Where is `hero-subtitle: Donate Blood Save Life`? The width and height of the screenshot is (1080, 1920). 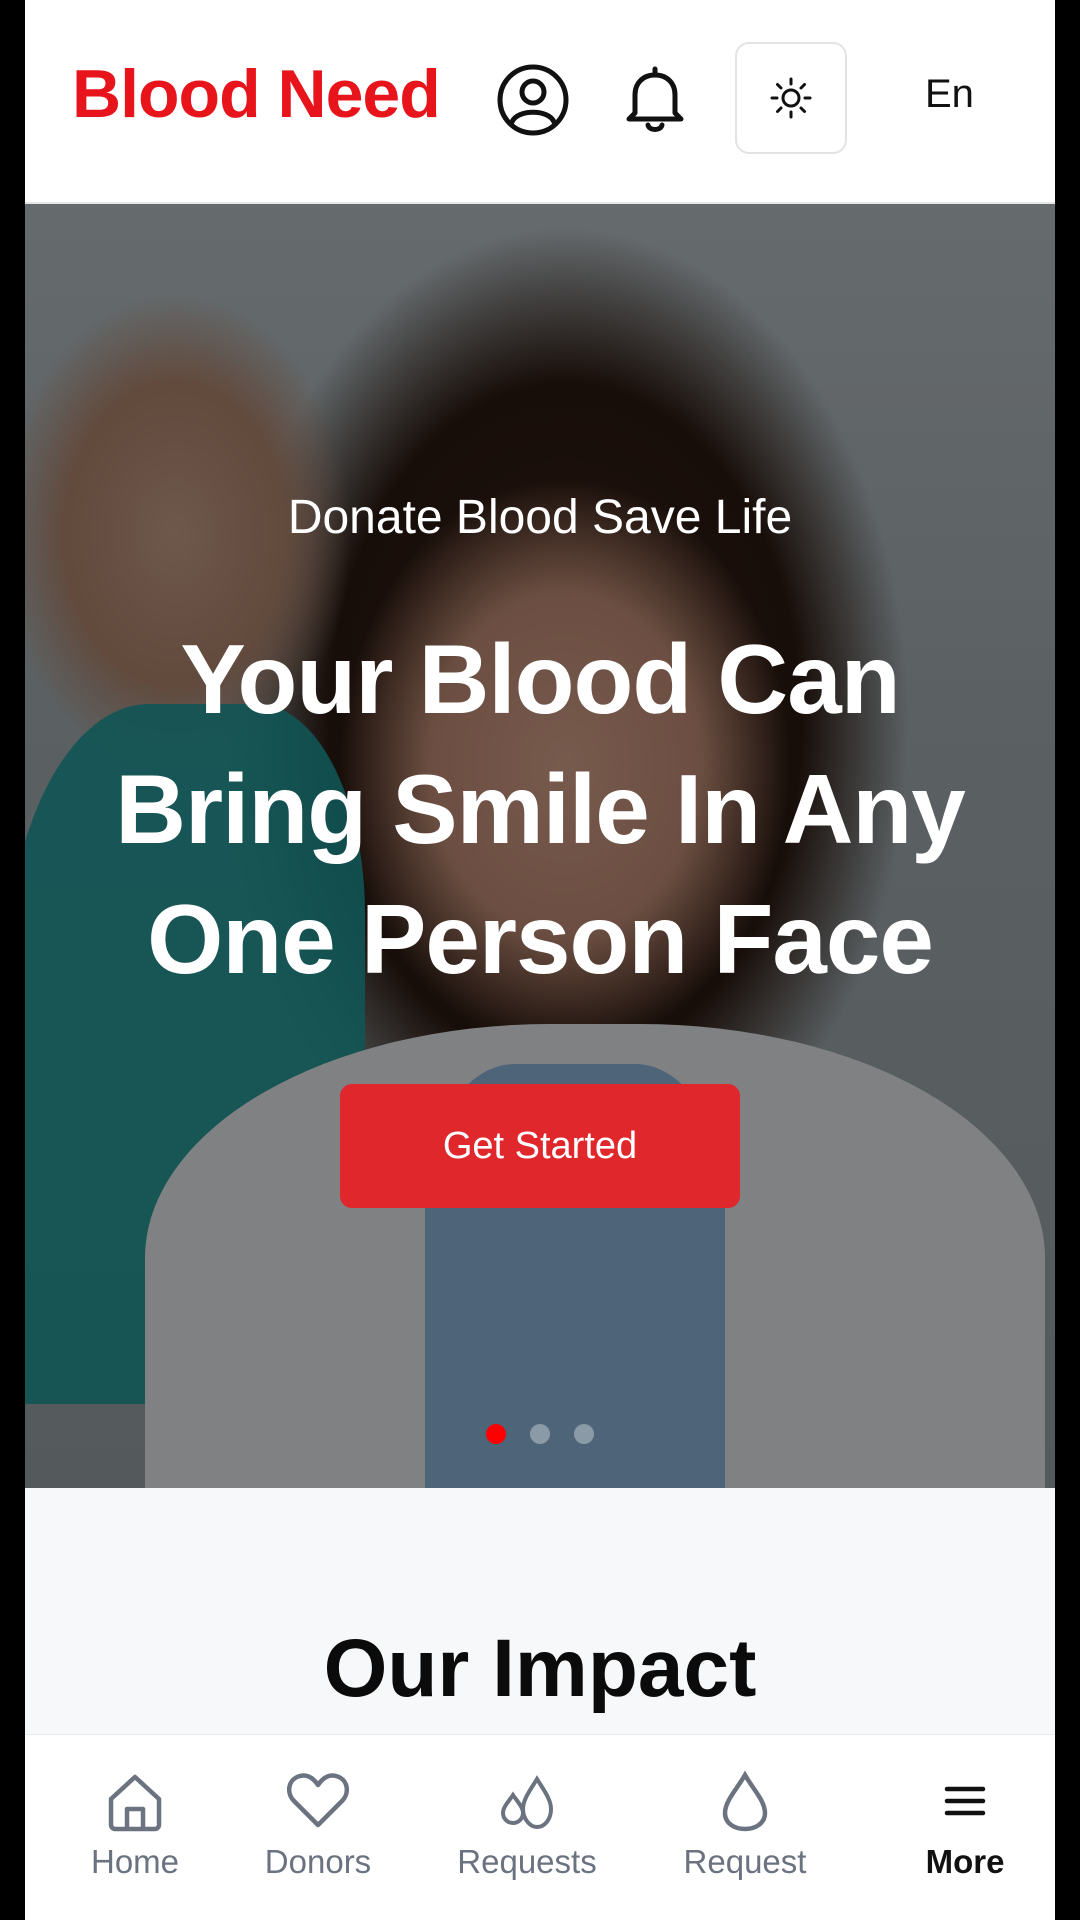
hero-subtitle: Donate Blood Save Life is located at coordinates (540, 517).